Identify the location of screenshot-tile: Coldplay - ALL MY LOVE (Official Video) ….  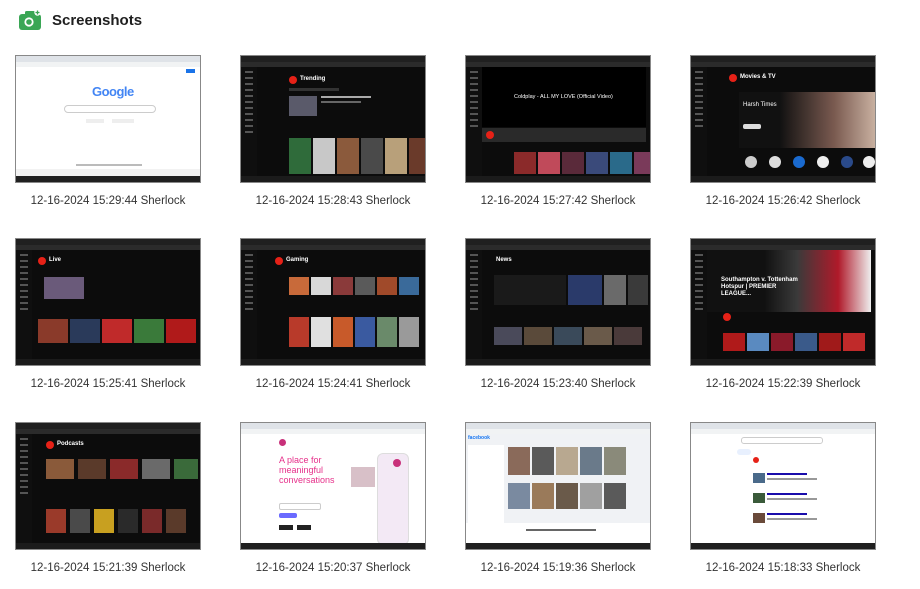
(558, 131).